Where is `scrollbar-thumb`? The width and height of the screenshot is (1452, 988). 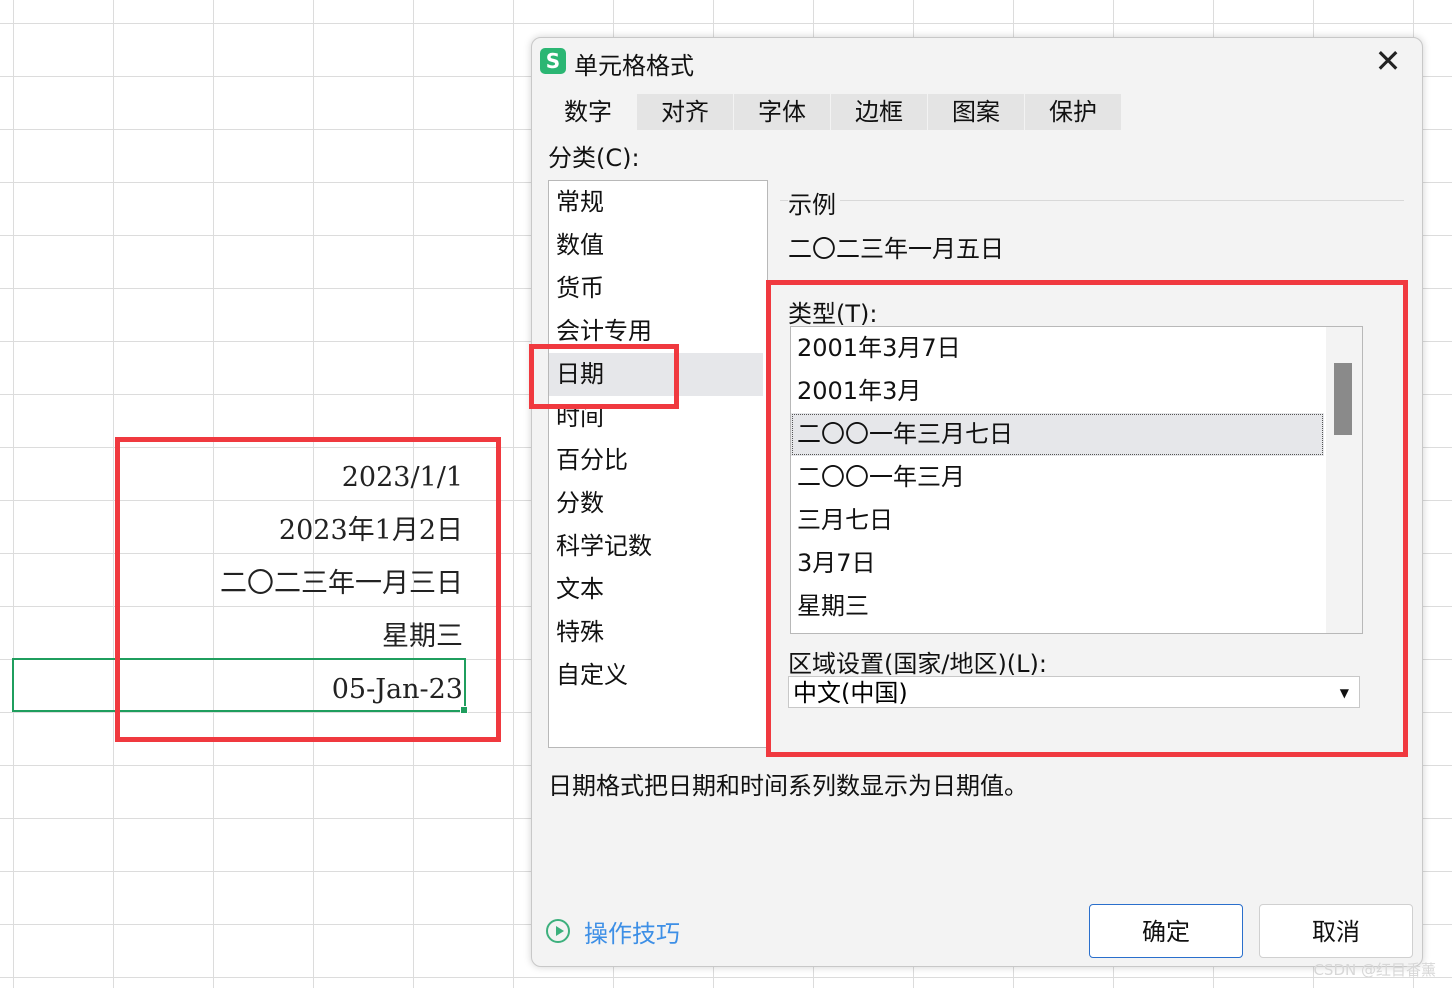 scrollbar-thumb is located at coordinates (1343, 399).